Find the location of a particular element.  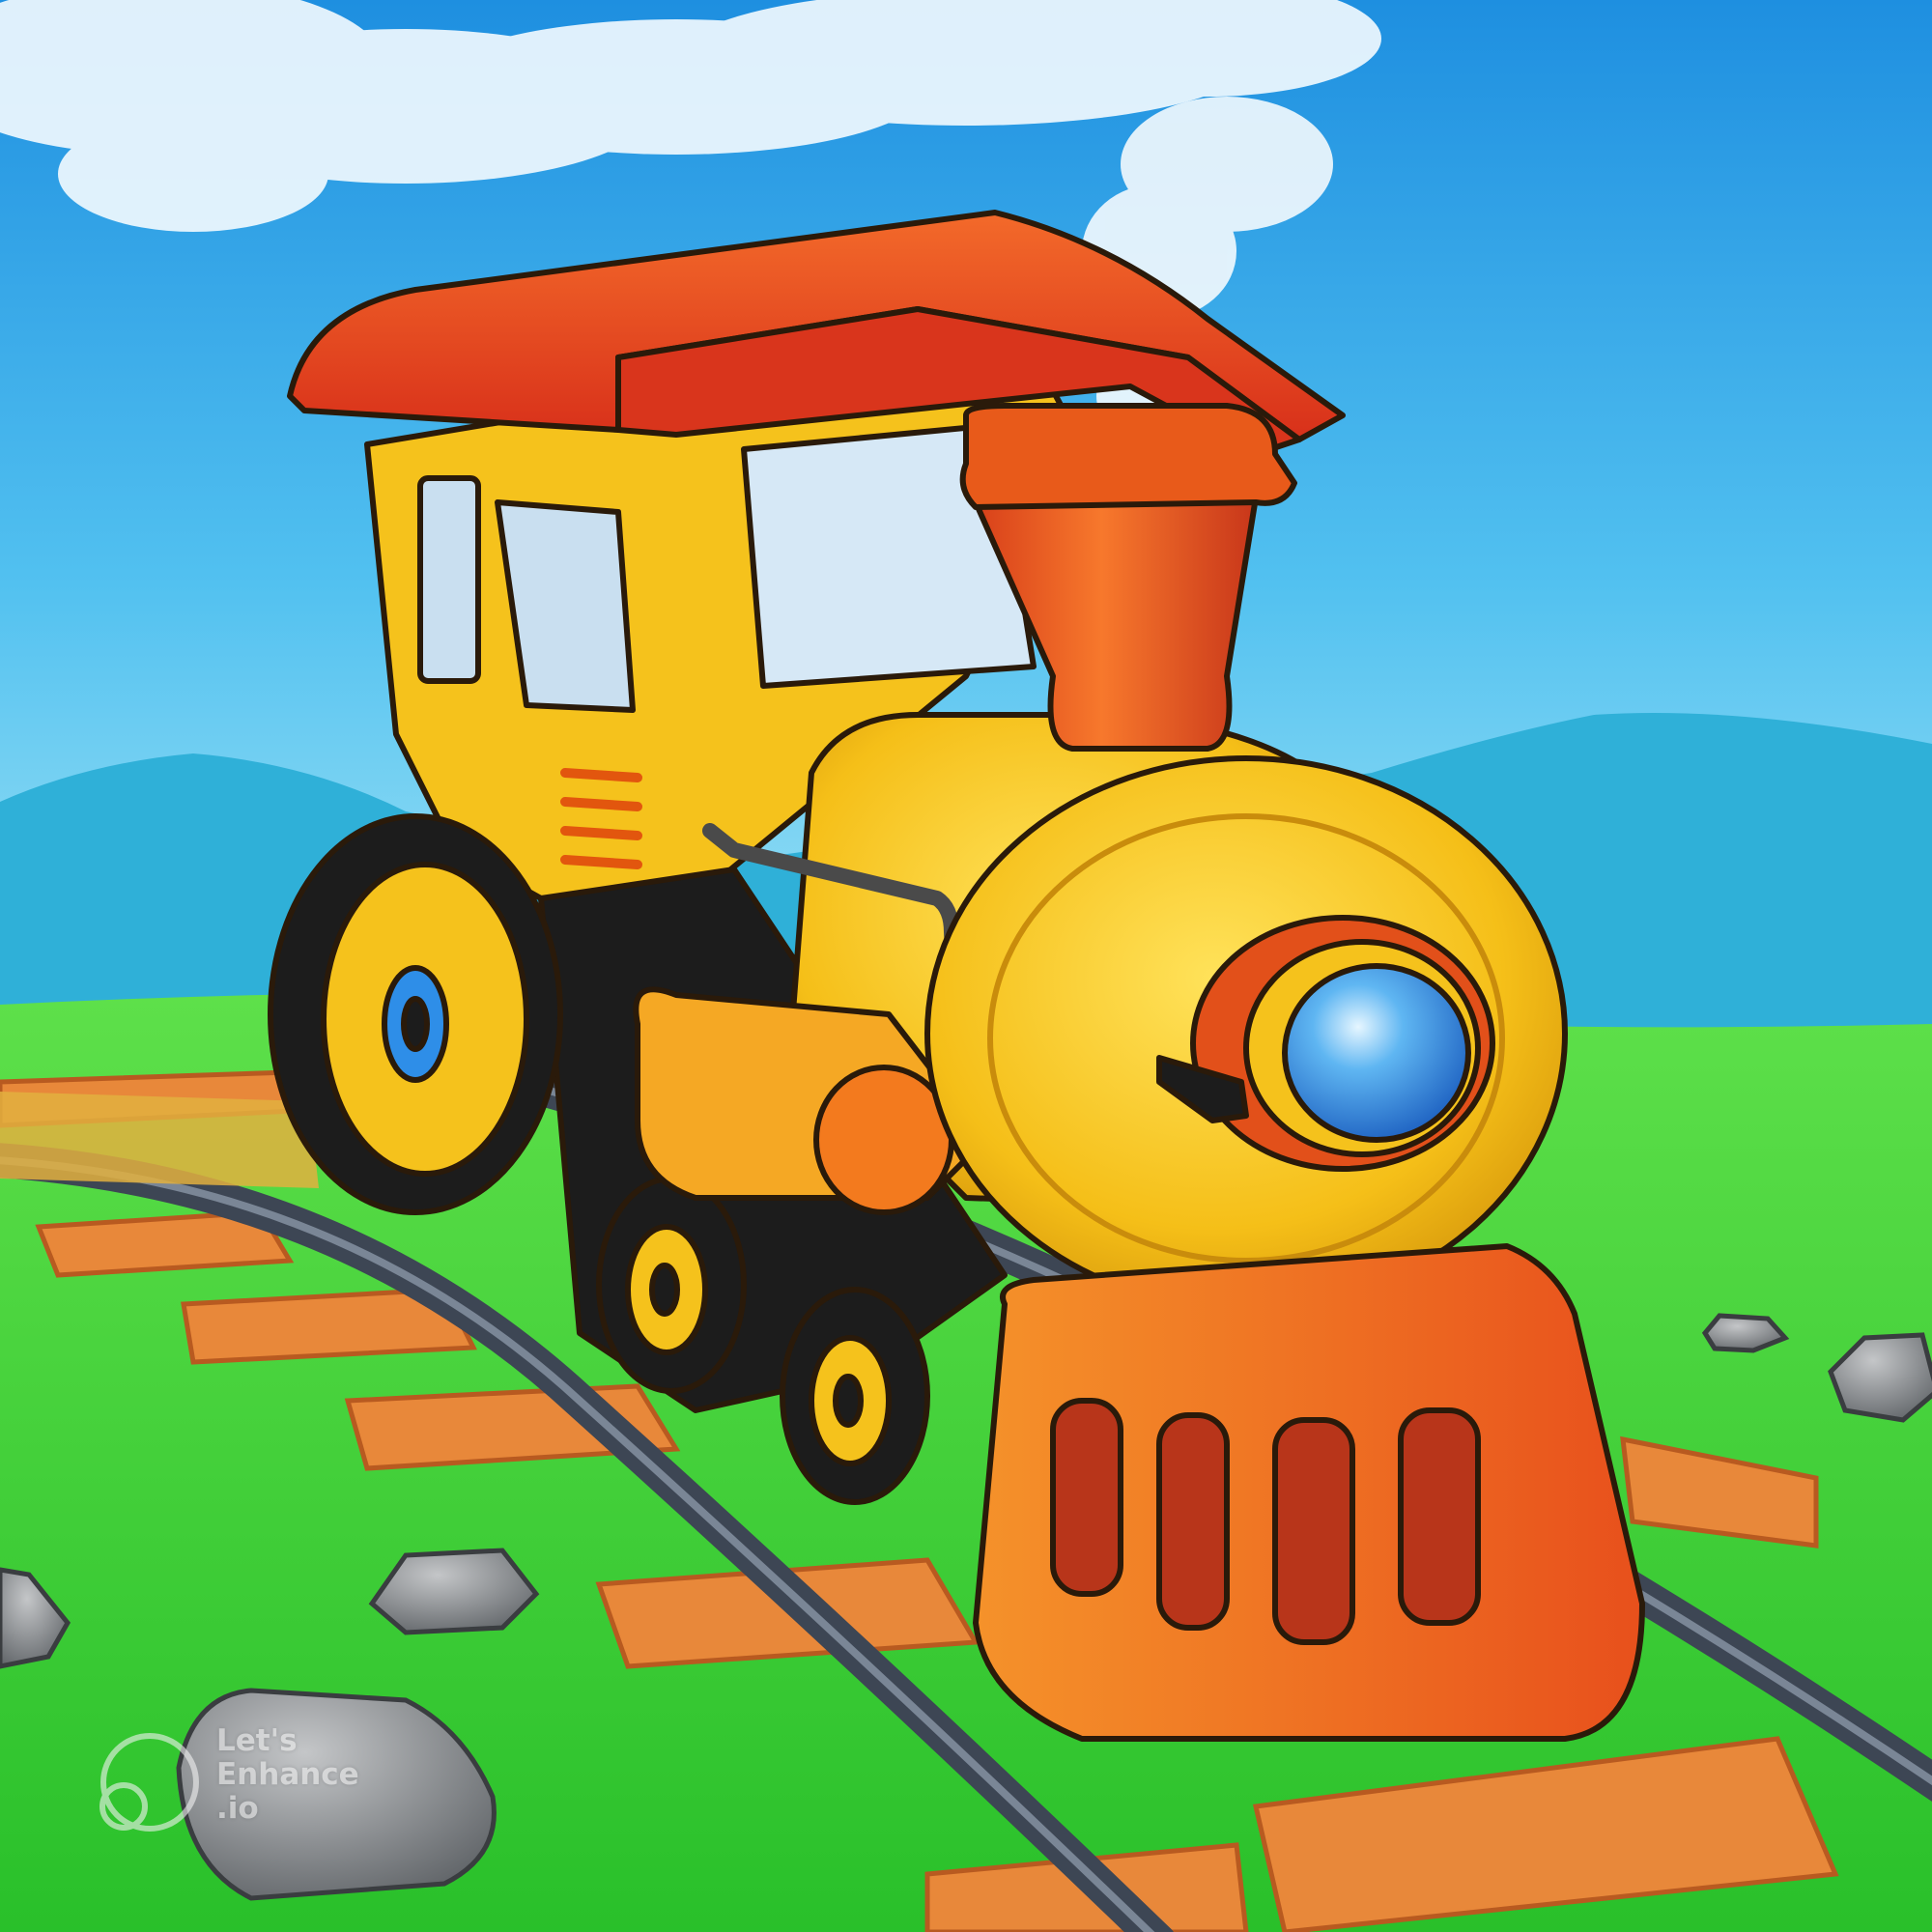

watermark: Let's Enhance .io is located at coordinates (228, 1775).